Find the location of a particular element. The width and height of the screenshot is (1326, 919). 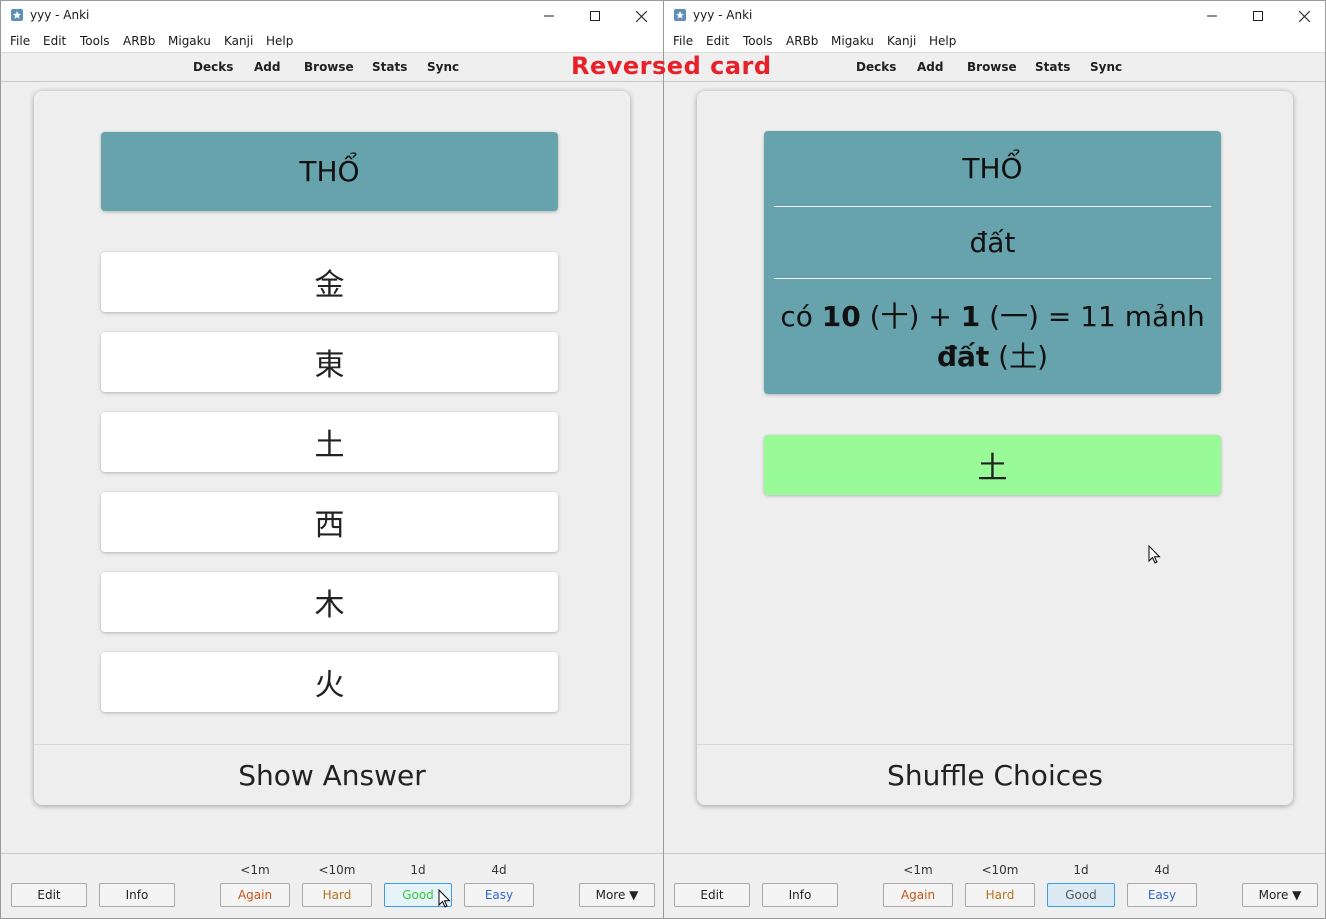

correct-answer-option: 土 is located at coordinates (992, 465).